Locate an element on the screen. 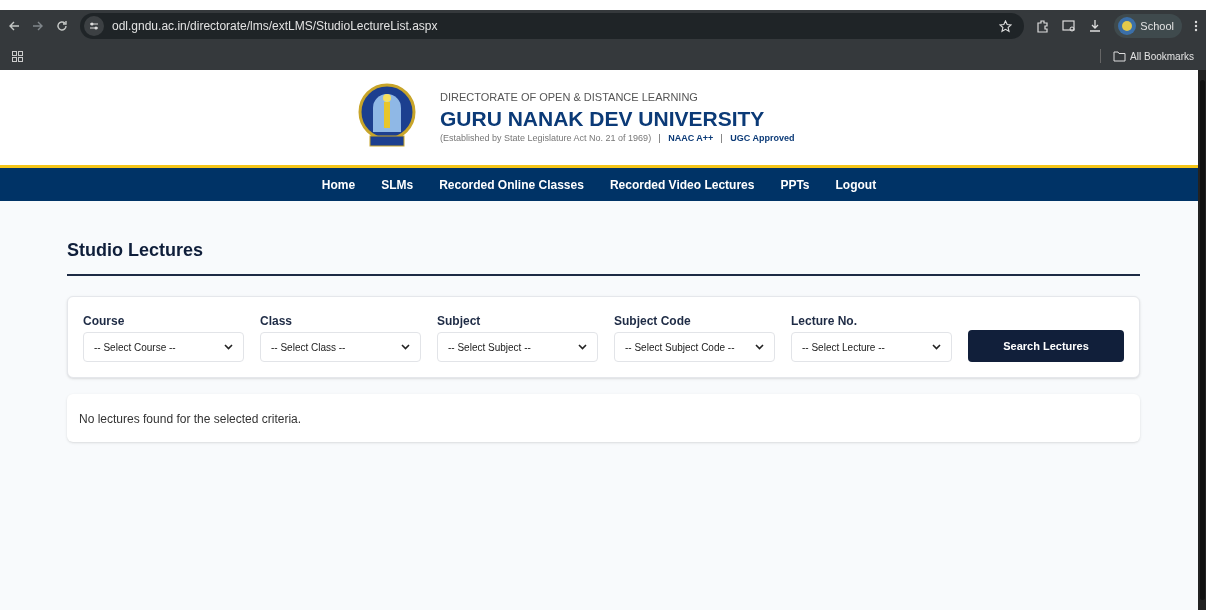 The width and height of the screenshot is (1206, 610). select-field: -- Select Course -- is located at coordinates (163, 347).